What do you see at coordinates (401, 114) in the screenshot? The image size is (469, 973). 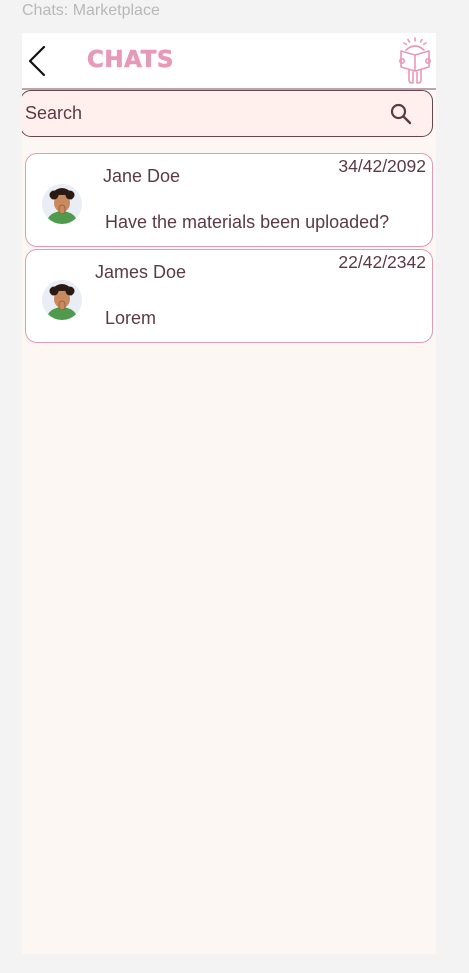 I see `search-icon` at bounding box center [401, 114].